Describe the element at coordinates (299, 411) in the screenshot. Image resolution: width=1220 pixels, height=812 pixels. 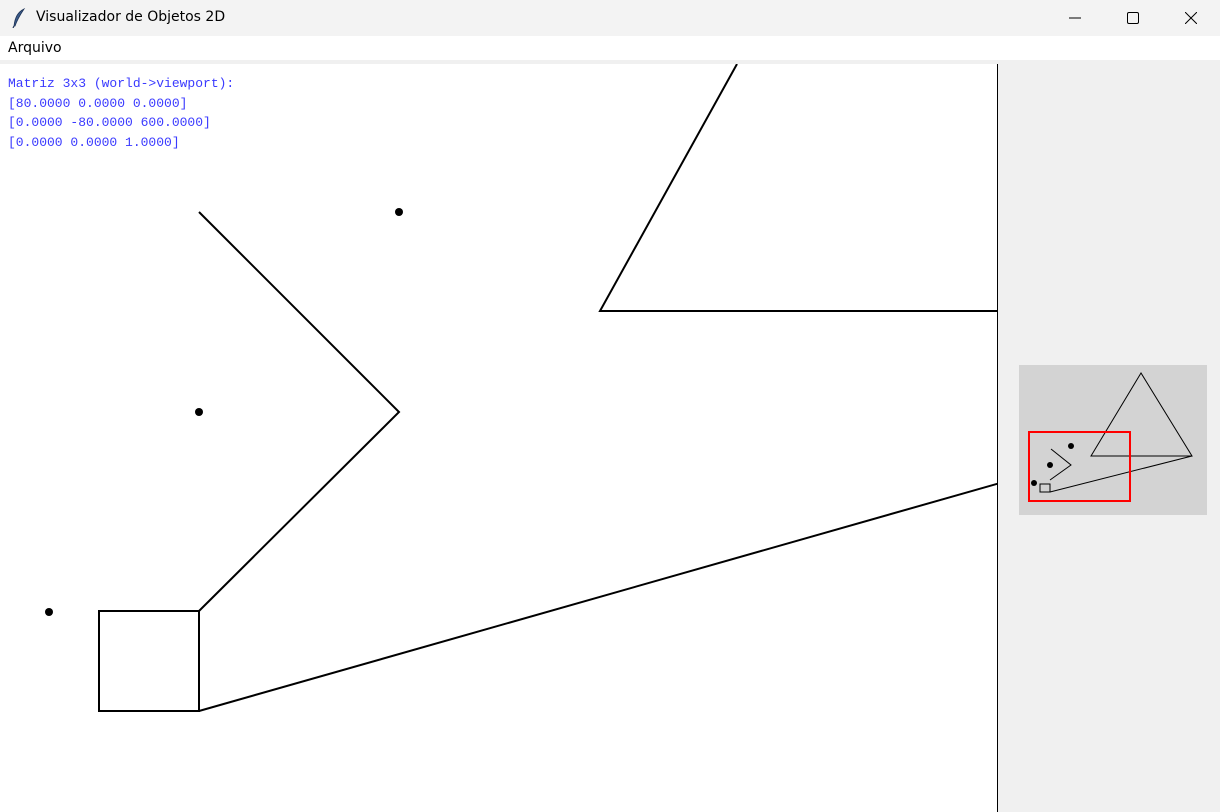
I see `polyline-shape` at that location.